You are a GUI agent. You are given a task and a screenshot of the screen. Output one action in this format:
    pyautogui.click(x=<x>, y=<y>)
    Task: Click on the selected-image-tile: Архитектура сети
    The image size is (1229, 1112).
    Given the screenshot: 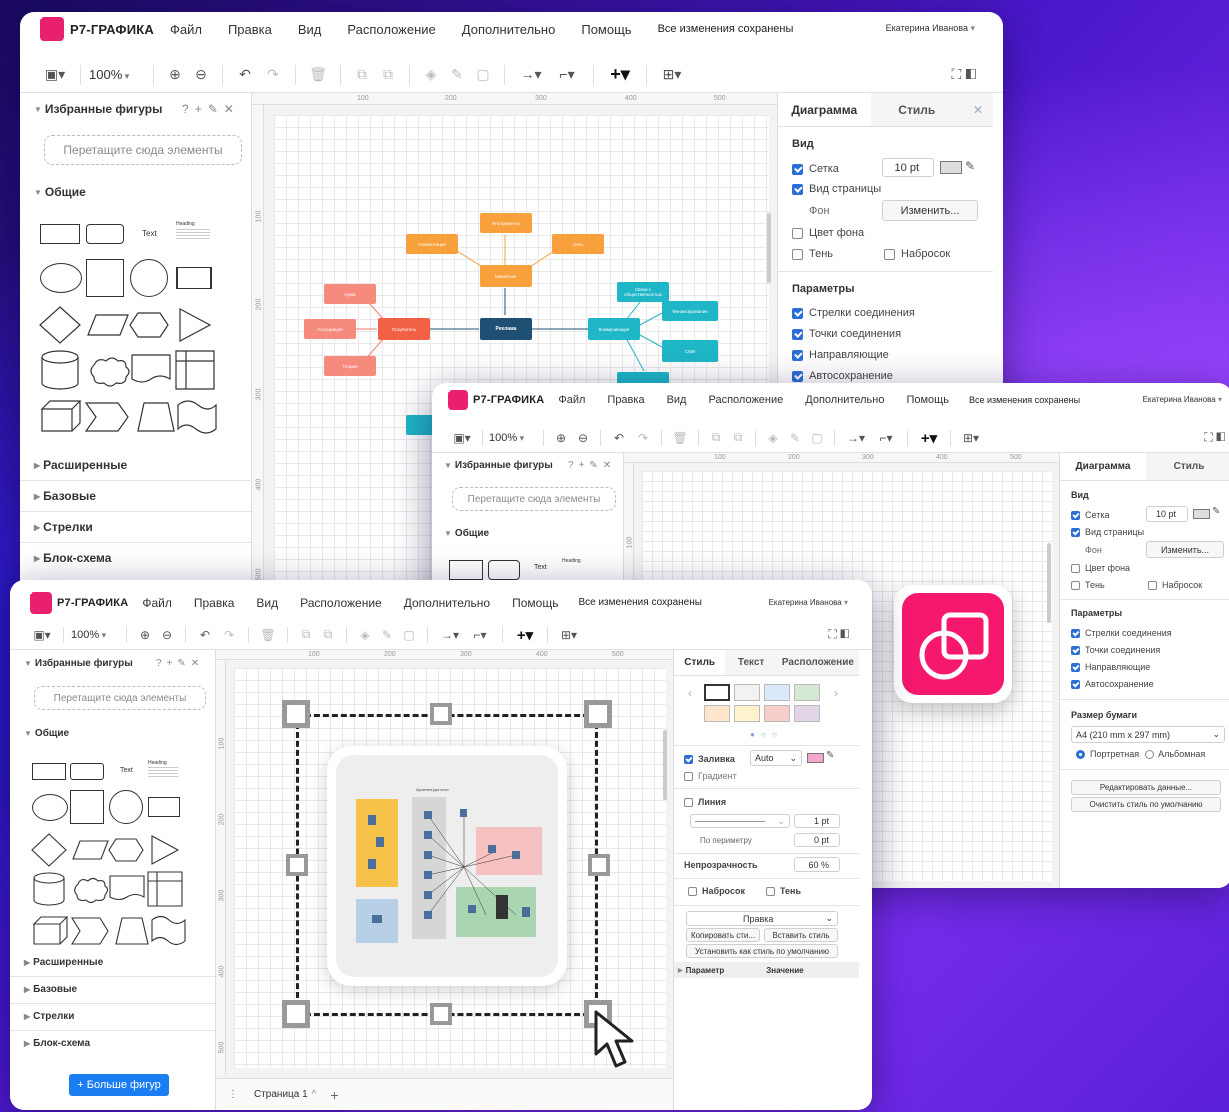 What is the action you would take?
    pyautogui.click(x=447, y=866)
    